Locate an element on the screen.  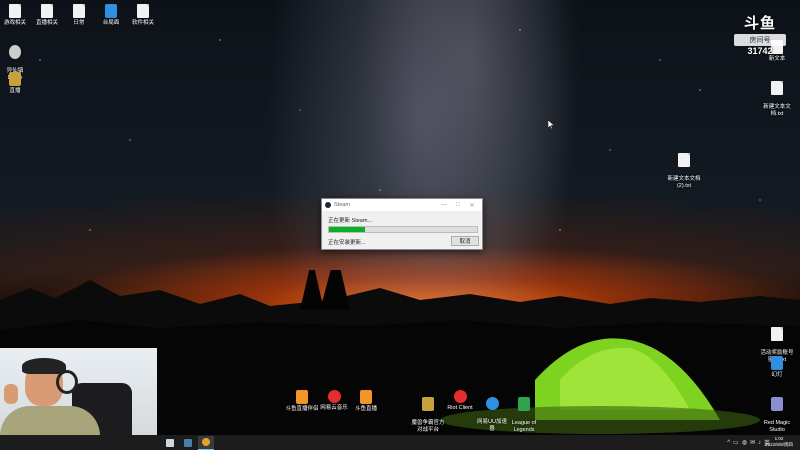
douyu-watermark: 斗鱼 房间号 31742 is located at coordinates (760, 34).